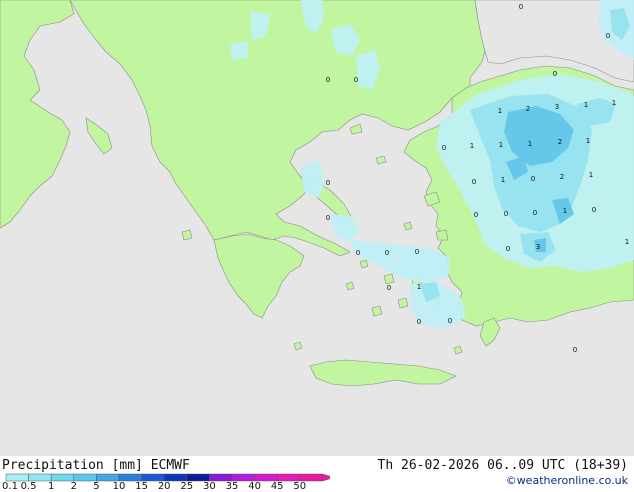 This screenshot has height=492, width=634. Describe the element at coordinates (96, 486) in the screenshot. I see `color-scale-tick: 5` at that location.